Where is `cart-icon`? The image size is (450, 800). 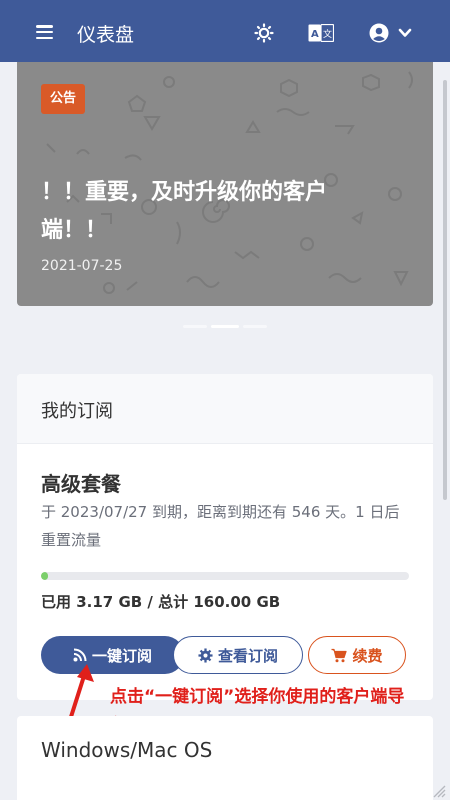
cart-icon is located at coordinates (339, 655).